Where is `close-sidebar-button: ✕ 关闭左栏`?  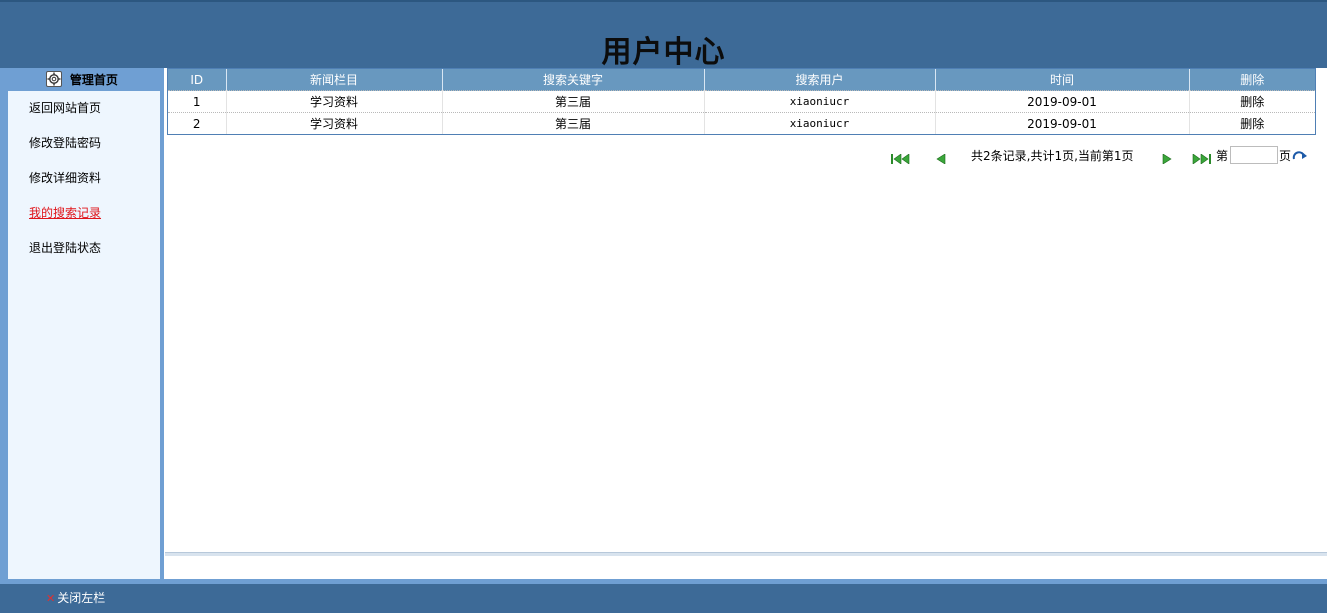
close-sidebar-button: ✕ 关闭左栏 is located at coordinates (75, 598).